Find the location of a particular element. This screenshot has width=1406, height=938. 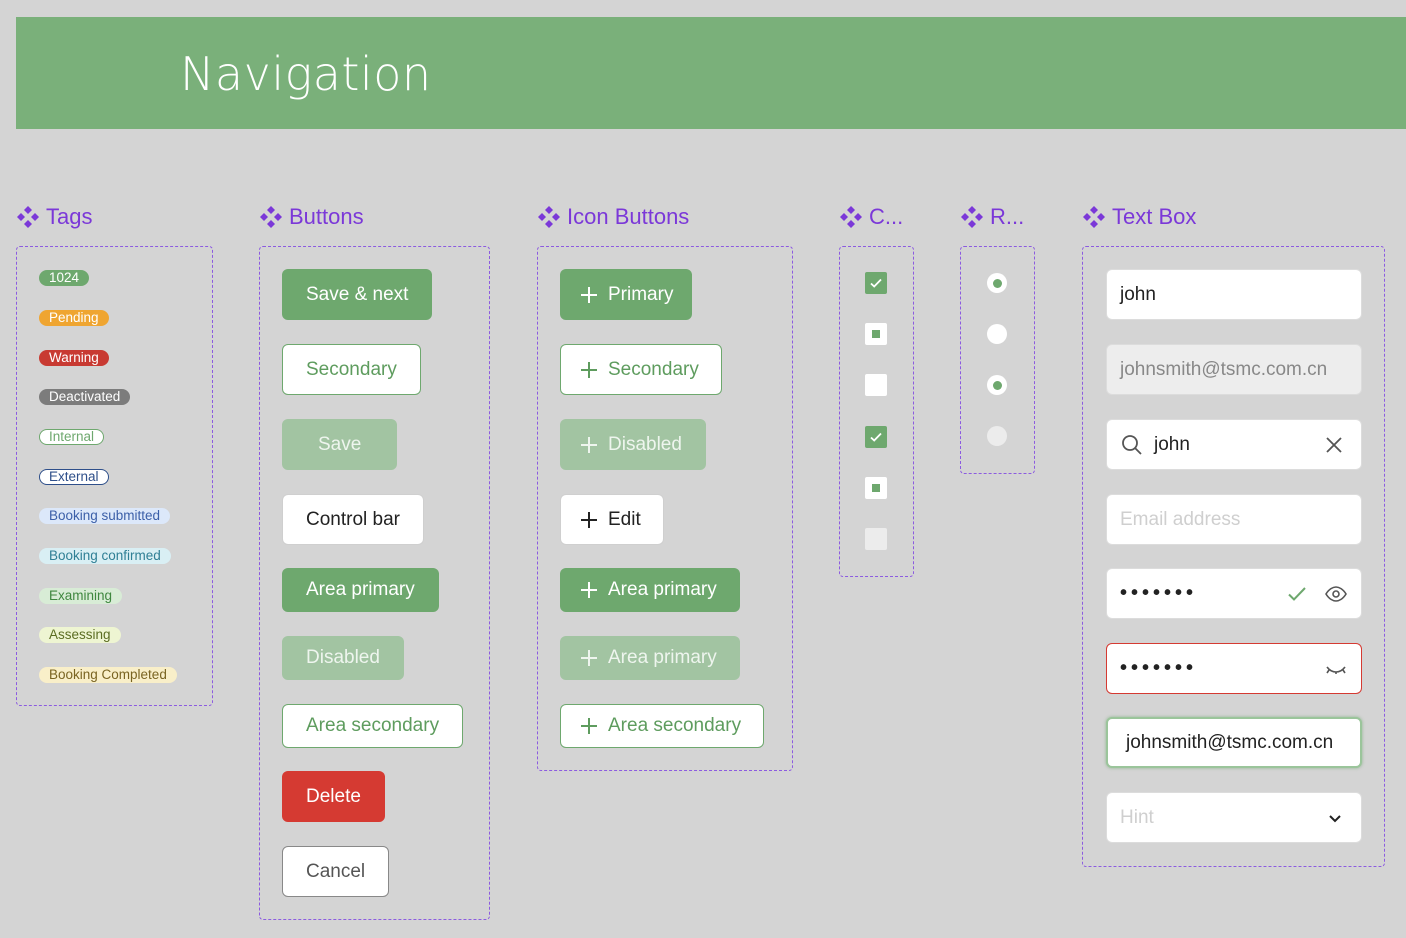

area-primary-icon-button-disabled: Area primary is located at coordinates (650, 658).